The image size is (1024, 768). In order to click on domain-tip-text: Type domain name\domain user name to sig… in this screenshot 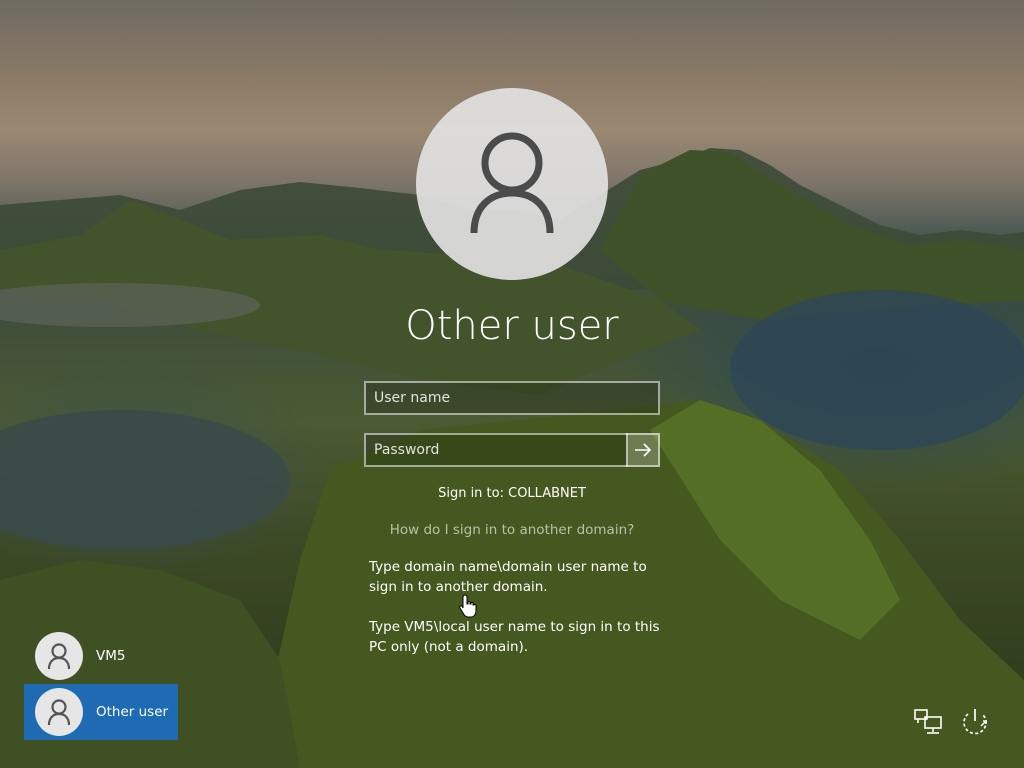, I will do `click(508, 577)`.